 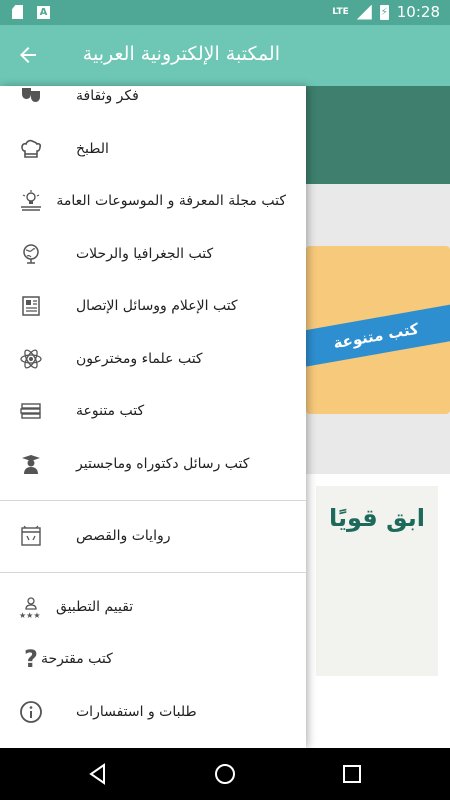 What do you see at coordinates (98, 774) in the screenshot?
I see `nav-back-icon` at bounding box center [98, 774].